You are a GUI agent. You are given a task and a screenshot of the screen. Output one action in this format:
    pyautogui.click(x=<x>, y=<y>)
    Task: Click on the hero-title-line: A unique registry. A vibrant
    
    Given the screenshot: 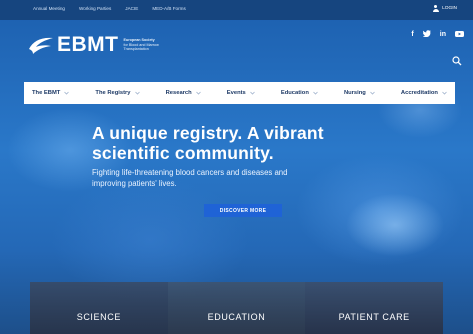 What is the action you would take?
    pyautogui.click(x=208, y=133)
    